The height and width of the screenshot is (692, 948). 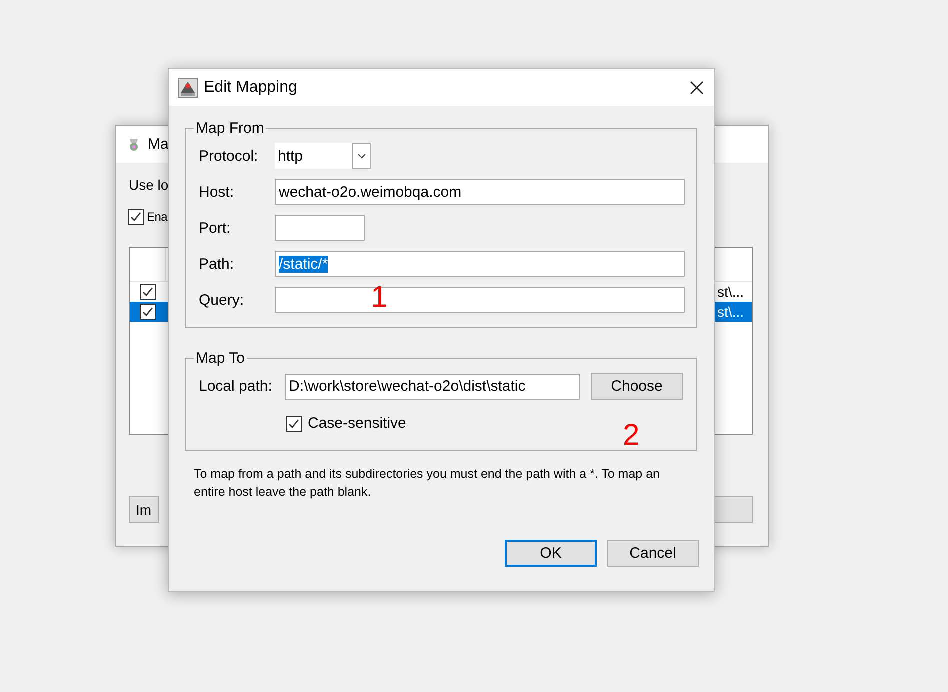 What do you see at coordinates (217, 192) in the screenshot?
I see `field-label: Host:` at bounding box center [217, 192].